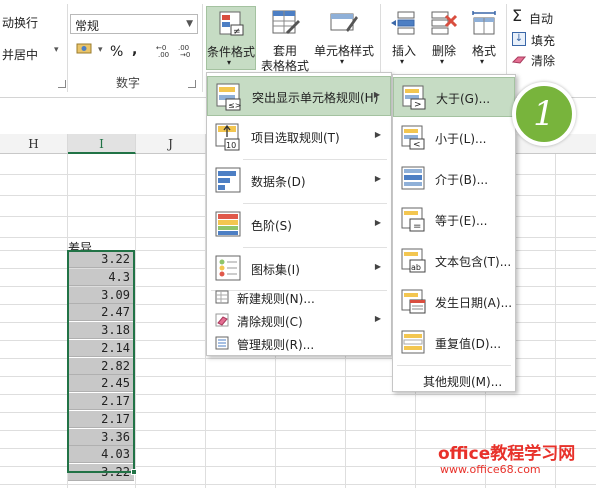  Describe the element at coordinates (102, 144) in the screenshot. I see `column-header-i: I` at that location.